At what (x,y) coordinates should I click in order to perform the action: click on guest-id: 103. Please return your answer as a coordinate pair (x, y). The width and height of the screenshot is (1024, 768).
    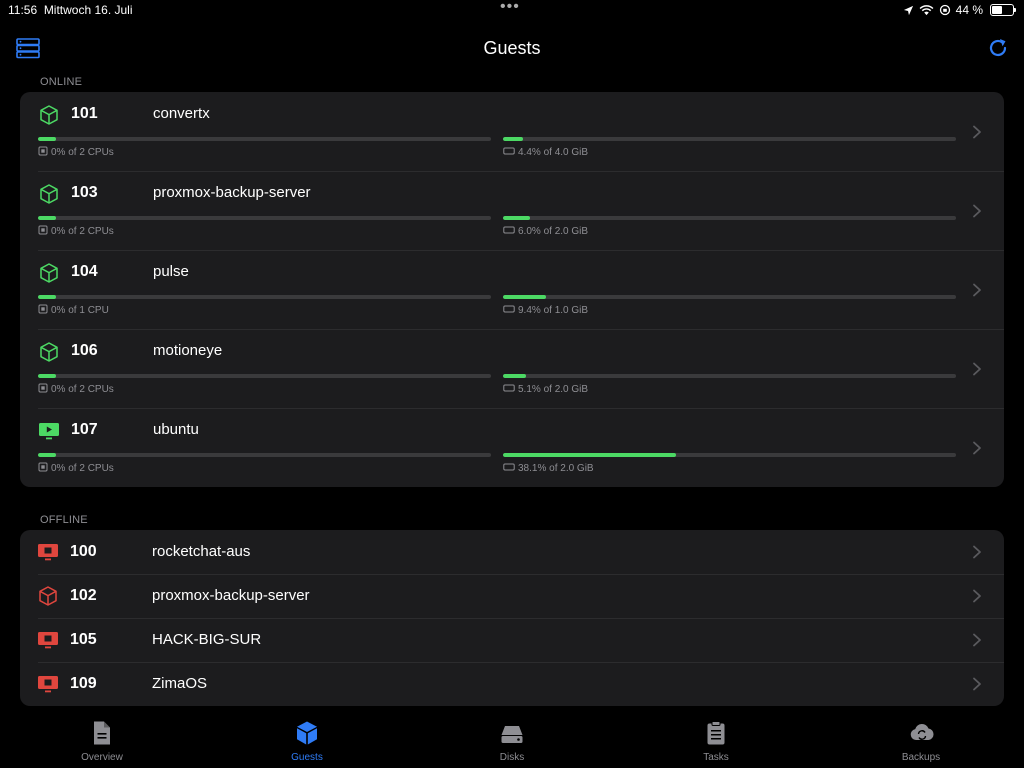
    Looking at the image, I should click on (84, 192).